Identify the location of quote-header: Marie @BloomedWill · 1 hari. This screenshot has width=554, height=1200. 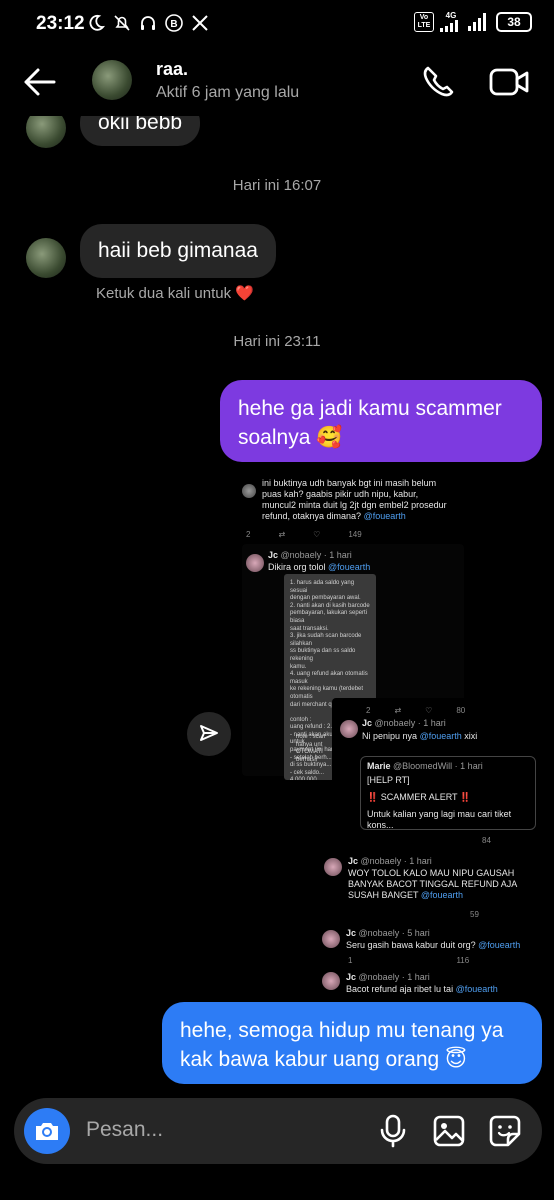
(448, 766).